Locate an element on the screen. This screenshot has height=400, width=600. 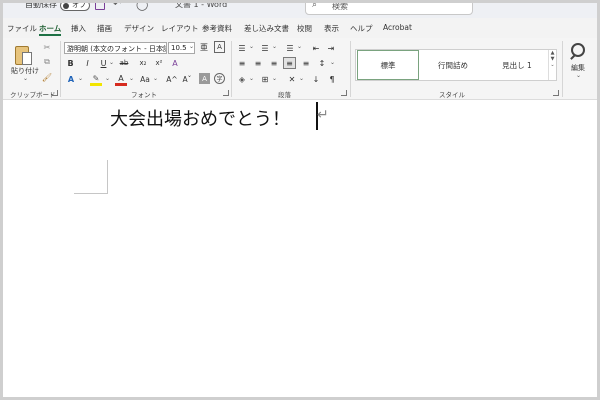
search-box: ⌕ 検索 is located at coordinates (389, 8).